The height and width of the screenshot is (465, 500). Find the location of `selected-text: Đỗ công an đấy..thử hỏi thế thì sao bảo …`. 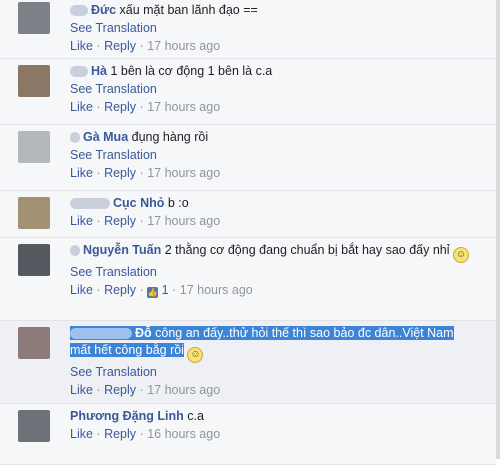

selected-text: Đỗ công an đấy..thử hỏi thế thì sao bảo … is located at coordinates (262, 341).